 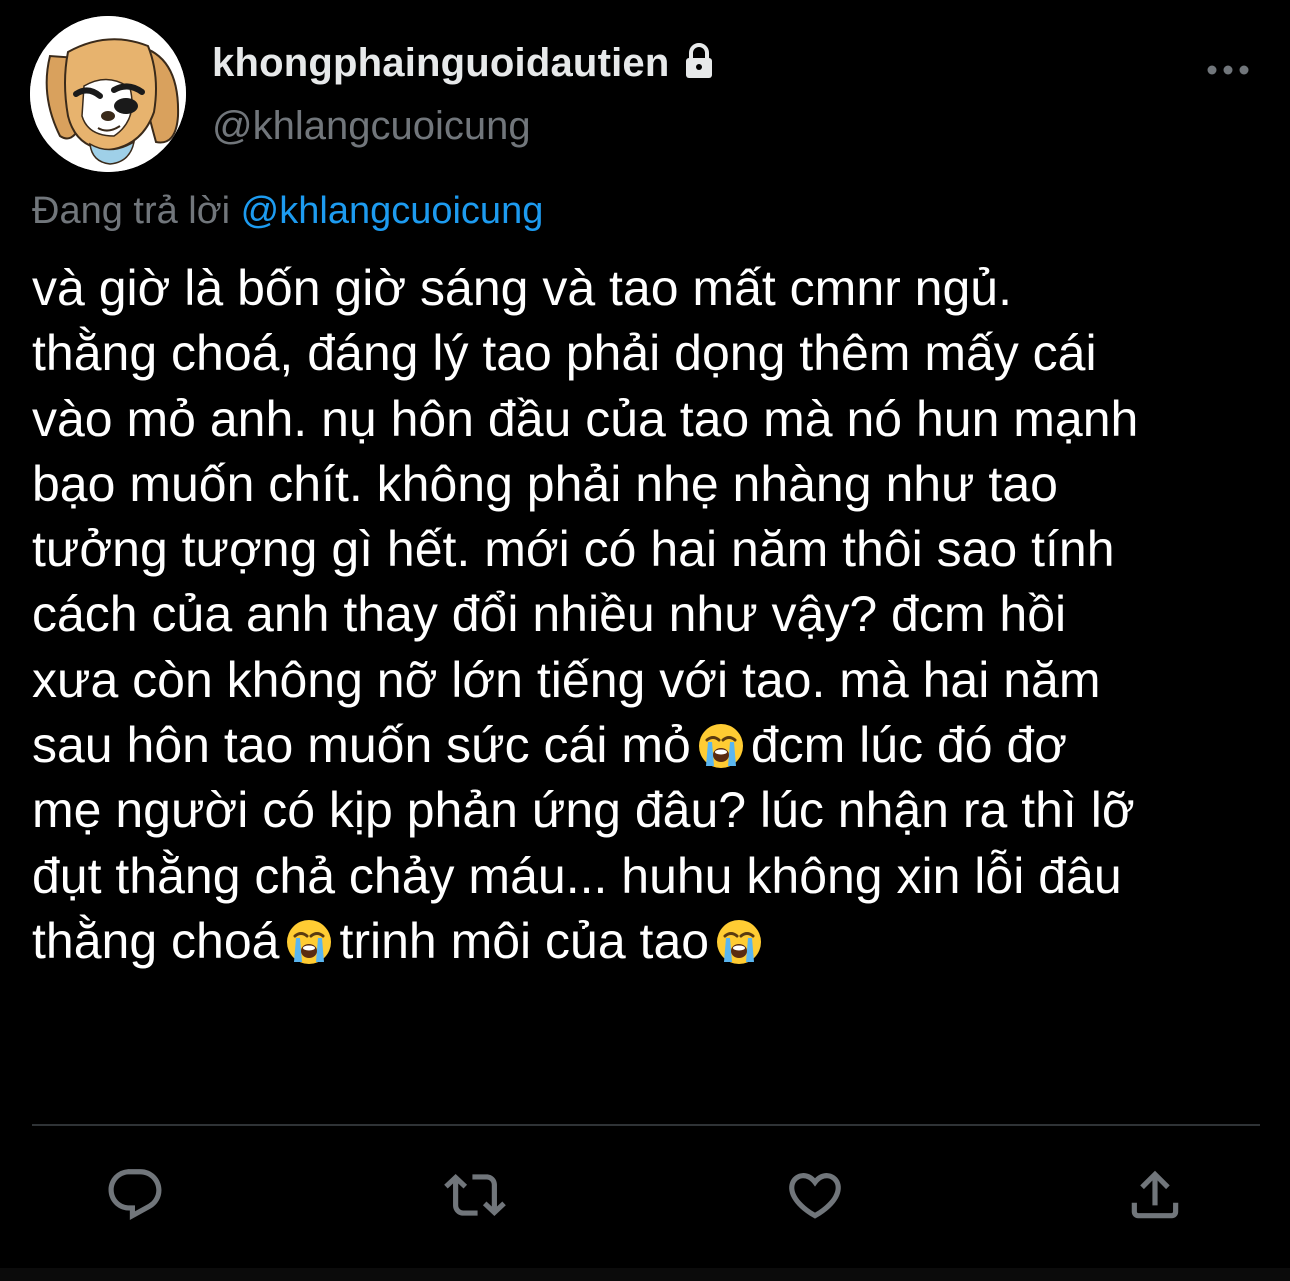 I want to click on like-button, so click(x=815, y=1195).